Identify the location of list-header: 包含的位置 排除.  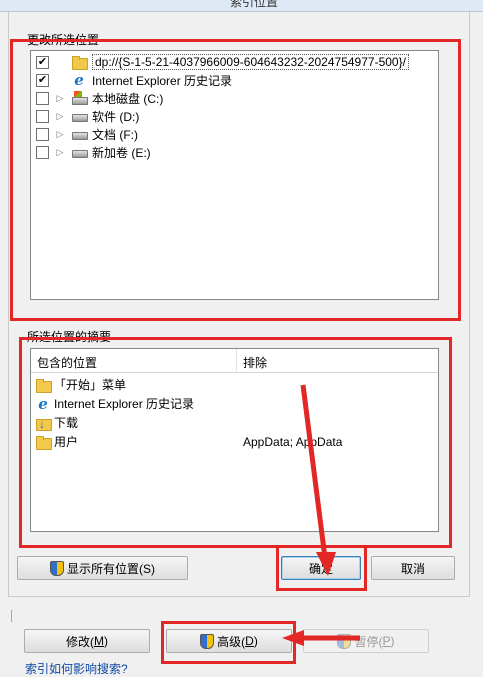
(234, 361).